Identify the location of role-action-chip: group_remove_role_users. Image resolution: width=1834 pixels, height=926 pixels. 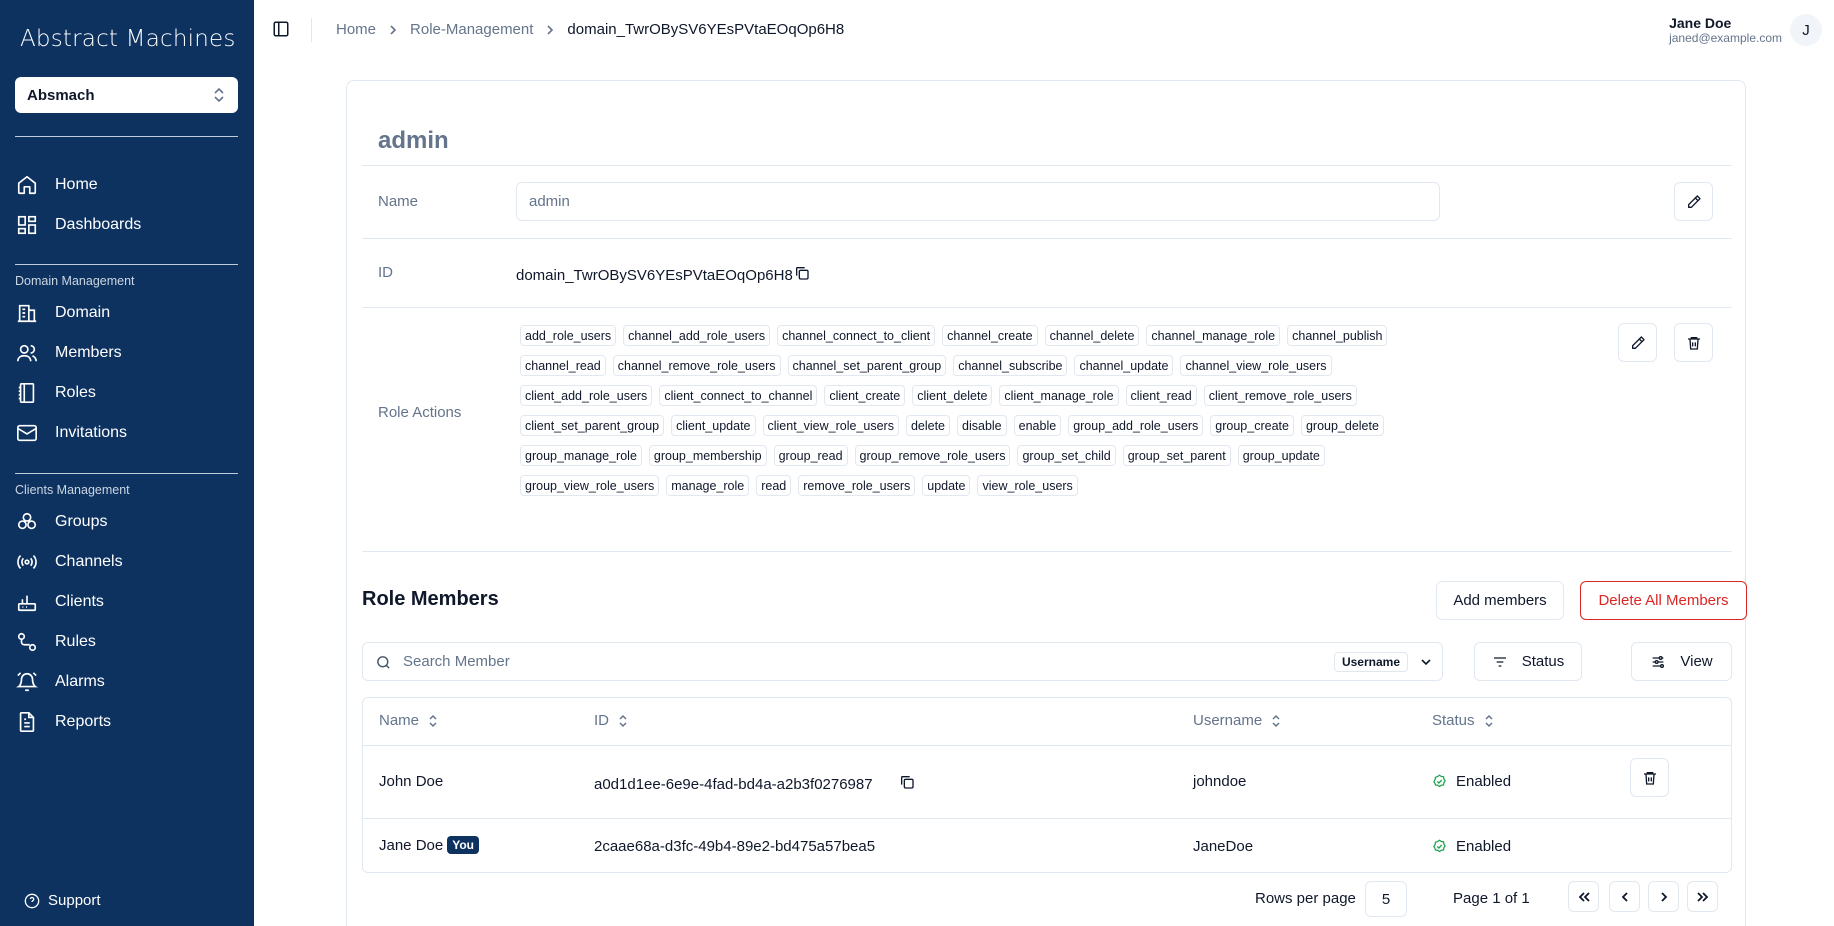
(932, 455).